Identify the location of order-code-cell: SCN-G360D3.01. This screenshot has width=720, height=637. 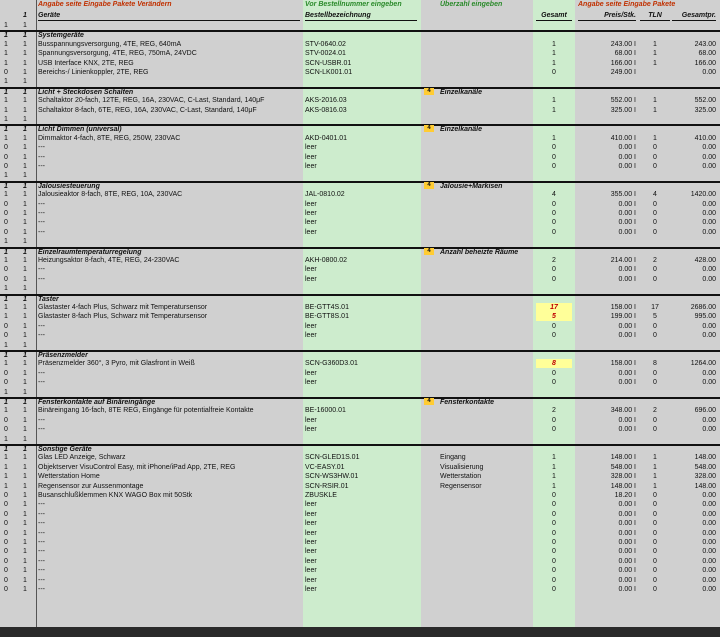
(361, 363).